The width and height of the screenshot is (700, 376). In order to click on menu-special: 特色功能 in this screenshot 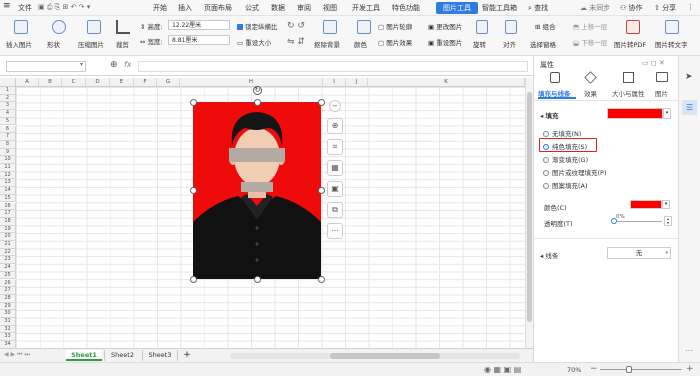, I will do `click(406, 8)`.